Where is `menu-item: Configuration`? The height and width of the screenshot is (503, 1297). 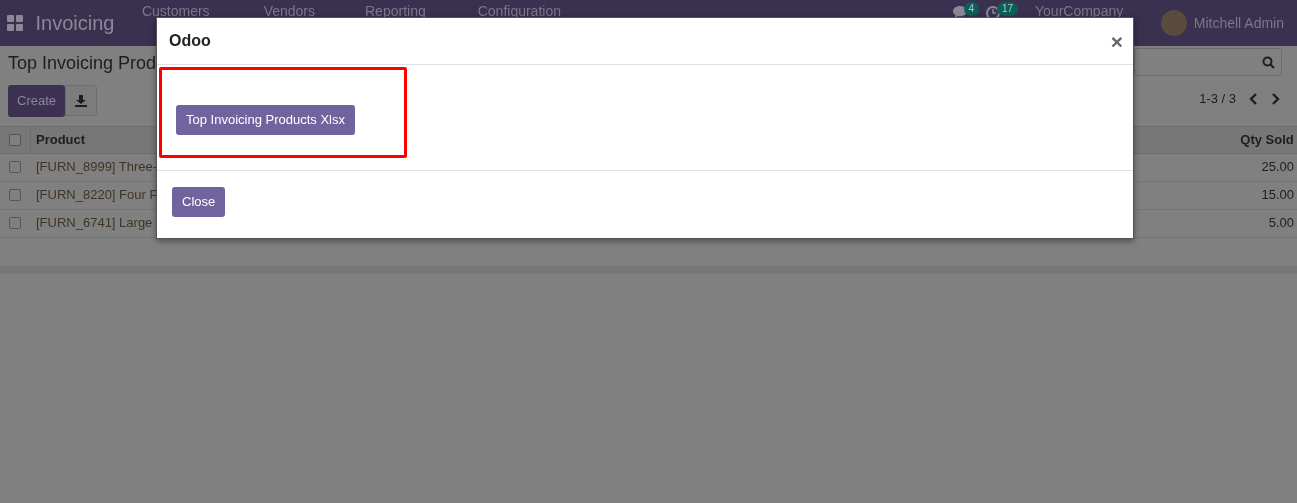 menu-item: Configuration is located at coordinates (519, 11).